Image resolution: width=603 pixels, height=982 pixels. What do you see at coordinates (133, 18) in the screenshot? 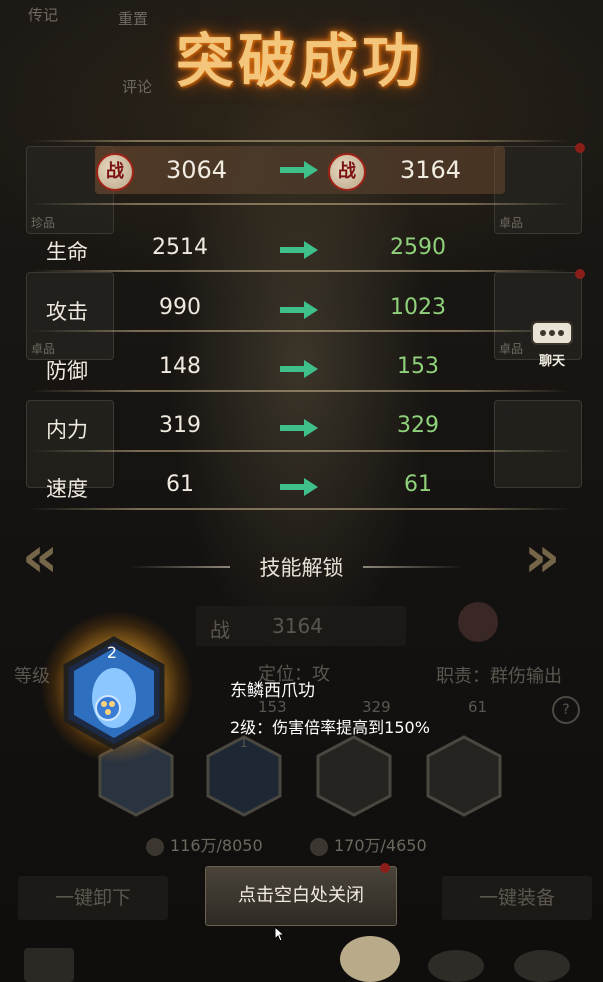
I see `reset-button: 重置` at bounding box center [133, 18].